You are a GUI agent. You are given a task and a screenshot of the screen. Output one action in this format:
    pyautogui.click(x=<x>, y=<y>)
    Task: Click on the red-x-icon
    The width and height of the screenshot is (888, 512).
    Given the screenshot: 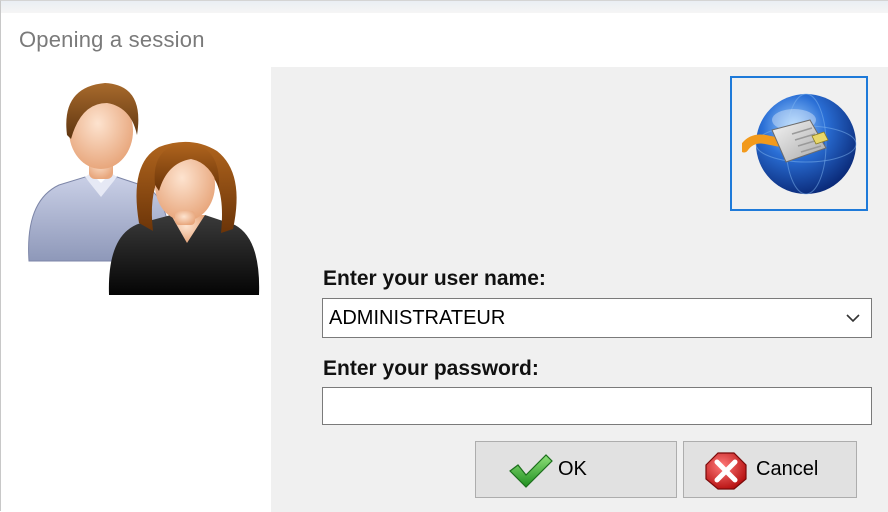 What is the action you would take?
    pyautogui.click(x=726, y=471)
    